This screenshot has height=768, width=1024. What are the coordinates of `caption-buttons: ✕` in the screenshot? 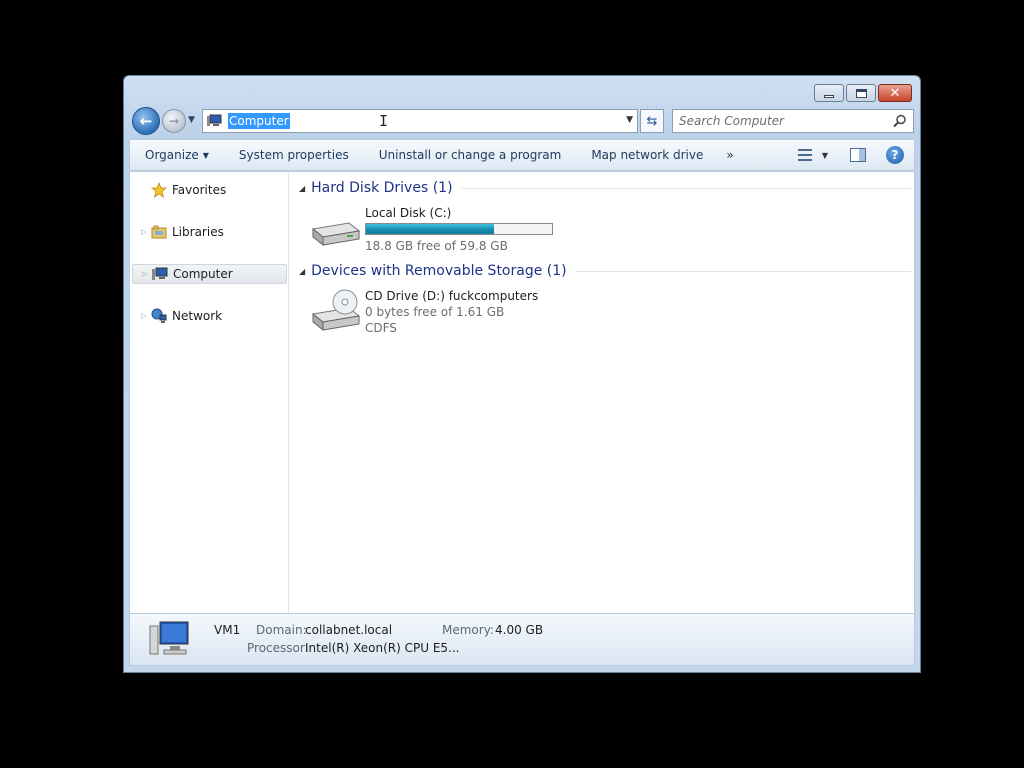 It's located at (862, 93).